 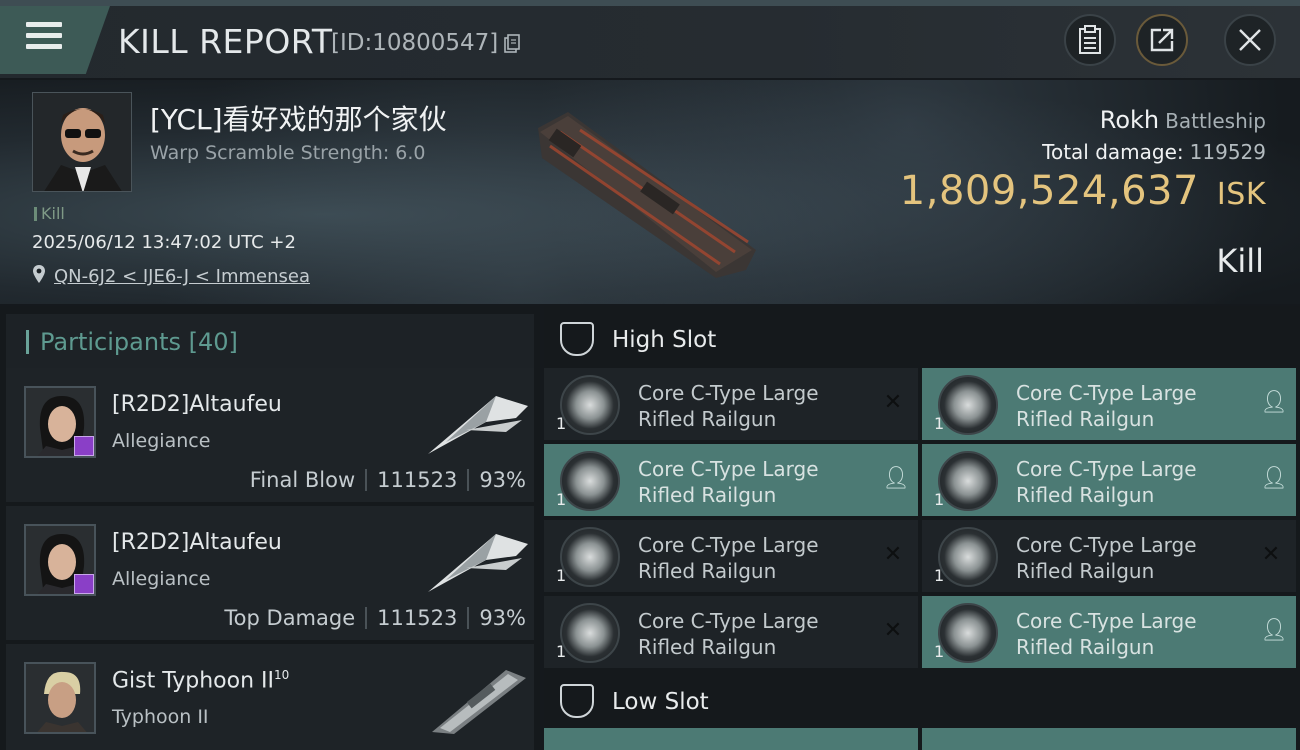 I want to click on high-slot-icon, so click(x=577, y=339).